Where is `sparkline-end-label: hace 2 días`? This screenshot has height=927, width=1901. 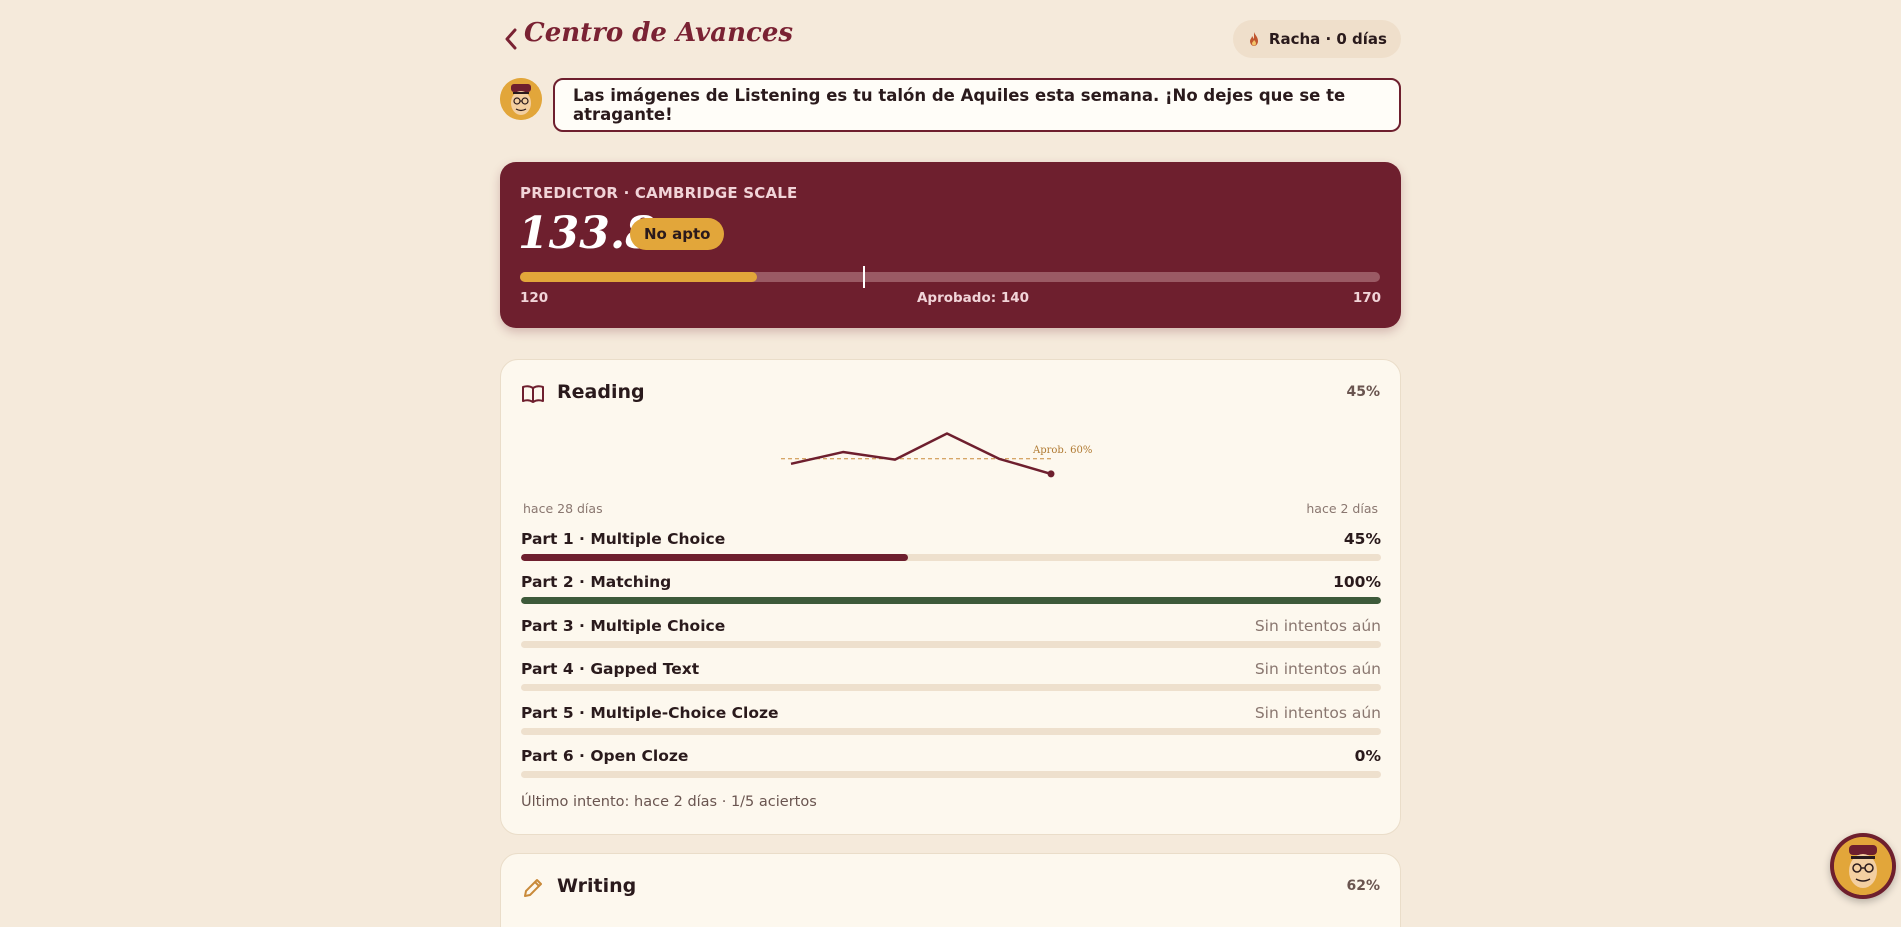 sparkline-end-label: hace 2 días is located at coordinates (1342, 508).